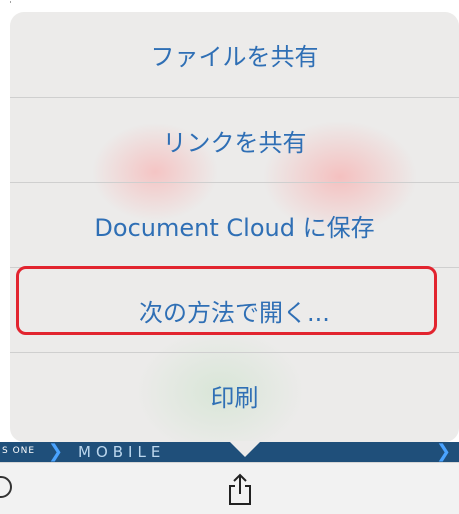  Describe the element at coordinates (10, 6) in the screenshot. I see `corner-mark: ˙` at that location.